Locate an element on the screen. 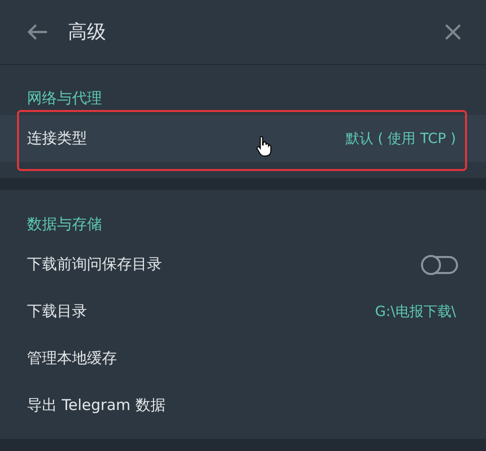  section-title: 网络与代理 is located at coordinates (64, 98).